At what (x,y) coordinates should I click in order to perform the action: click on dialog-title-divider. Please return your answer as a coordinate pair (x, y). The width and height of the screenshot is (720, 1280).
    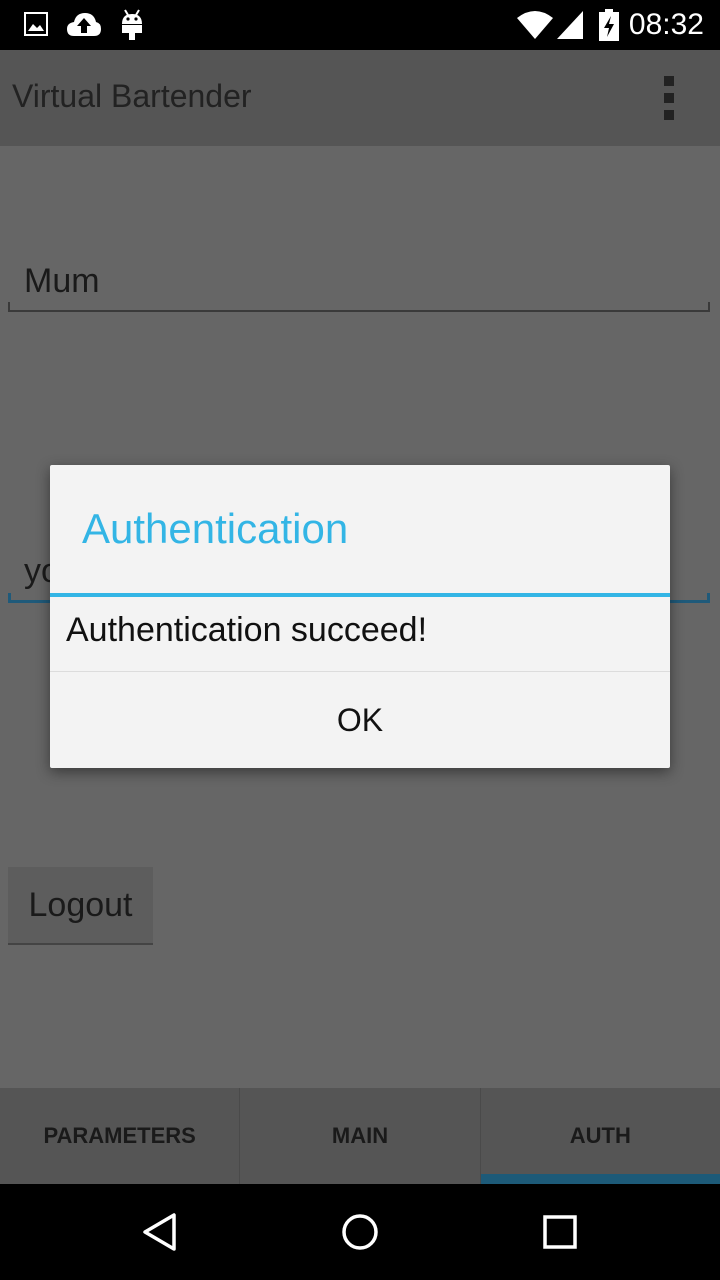
    Looking at the image, I should click on (360, 595).